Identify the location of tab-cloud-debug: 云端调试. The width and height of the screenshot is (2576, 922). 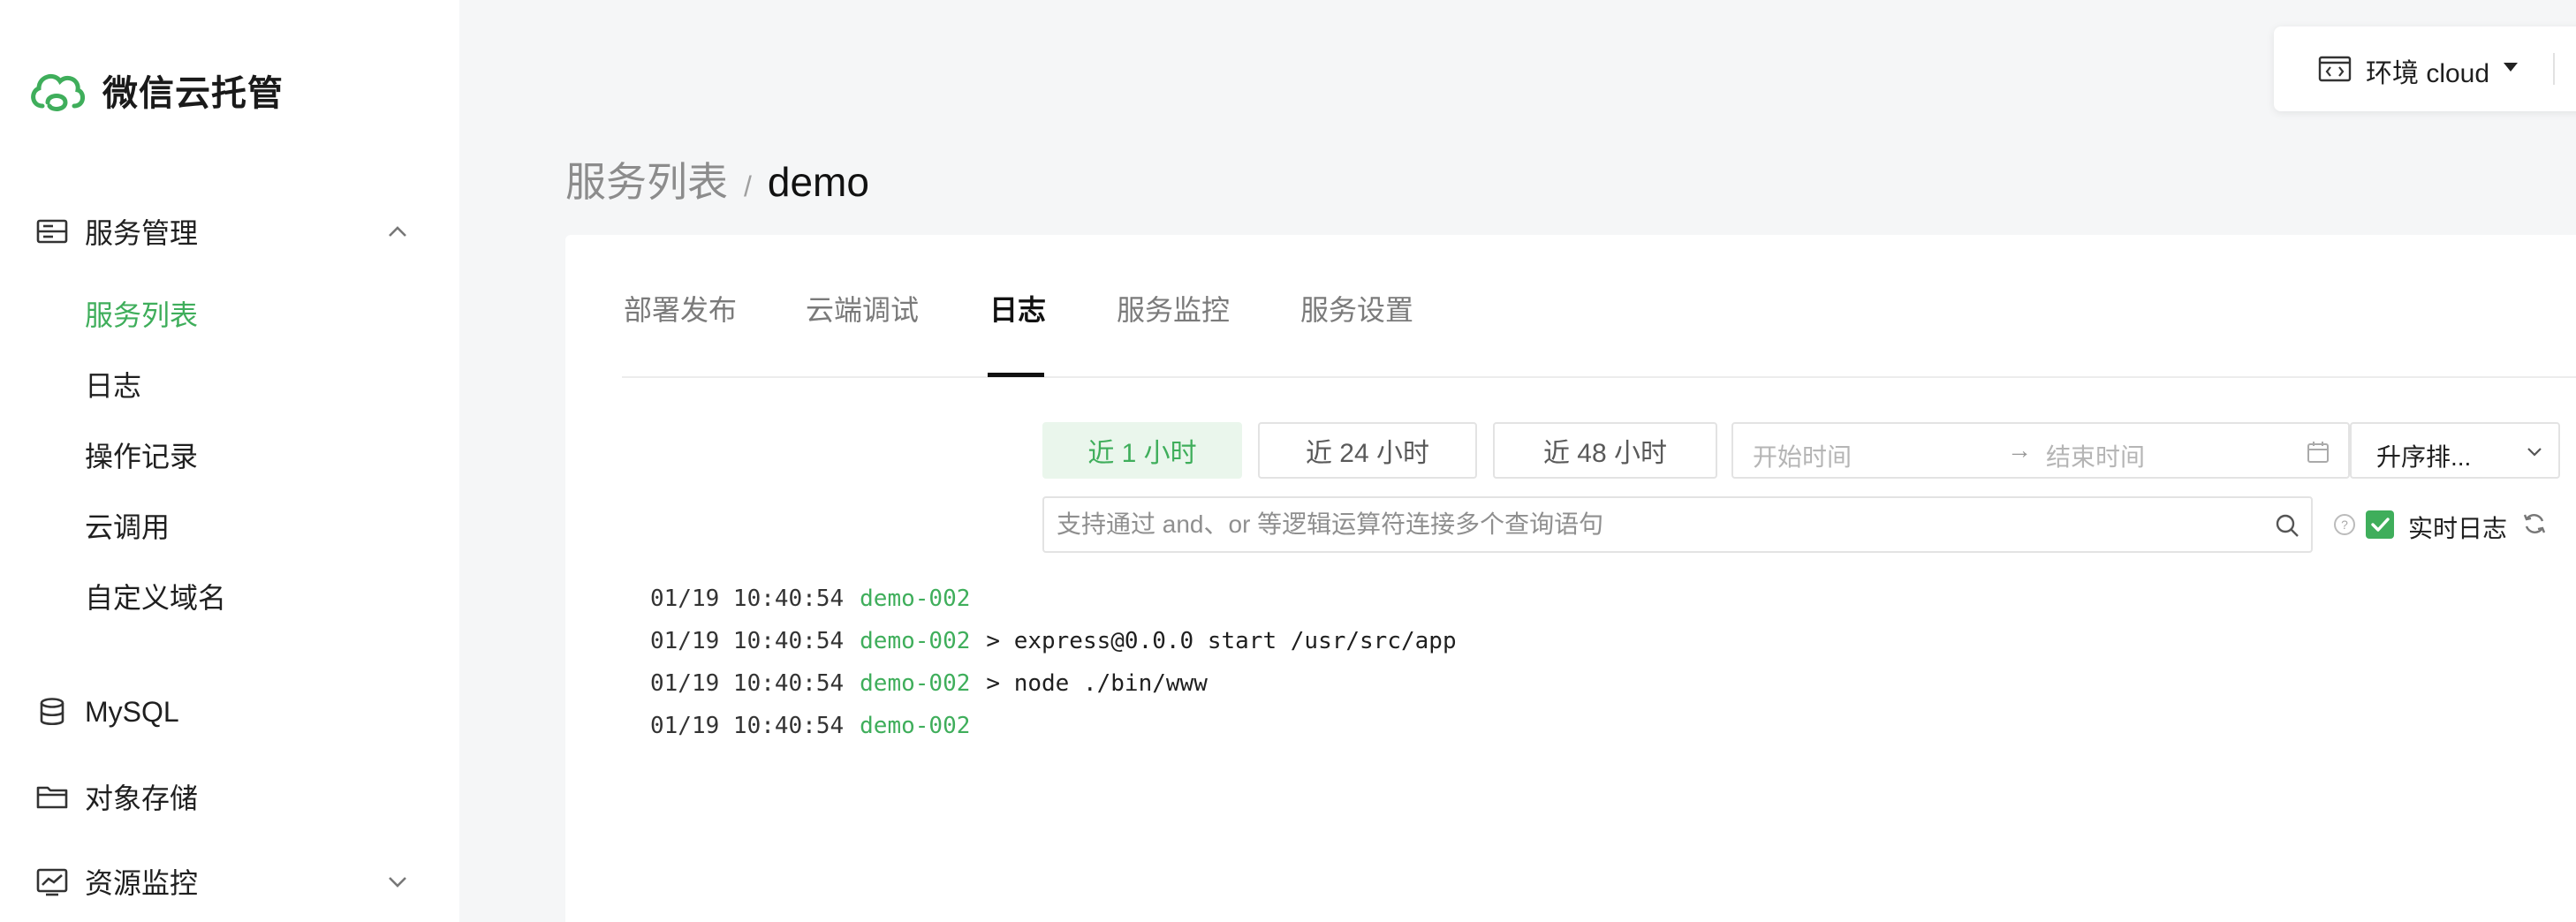
(863, 308).